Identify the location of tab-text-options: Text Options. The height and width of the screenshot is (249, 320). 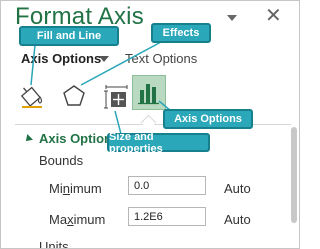
(161, 58).